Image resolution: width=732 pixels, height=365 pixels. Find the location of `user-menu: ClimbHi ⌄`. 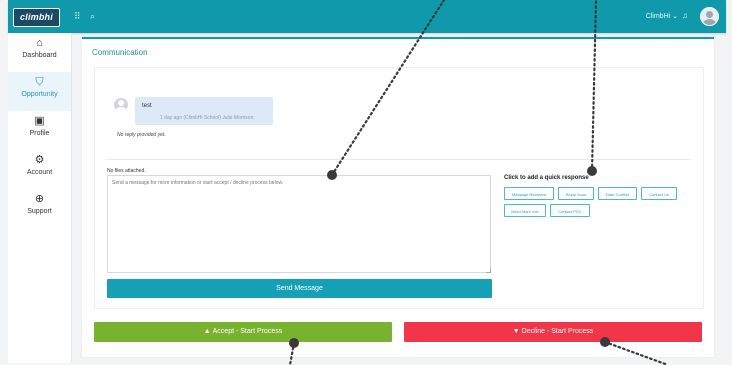

user-menu: ClimbHi ⌄ is located at coordinates (662, 16).